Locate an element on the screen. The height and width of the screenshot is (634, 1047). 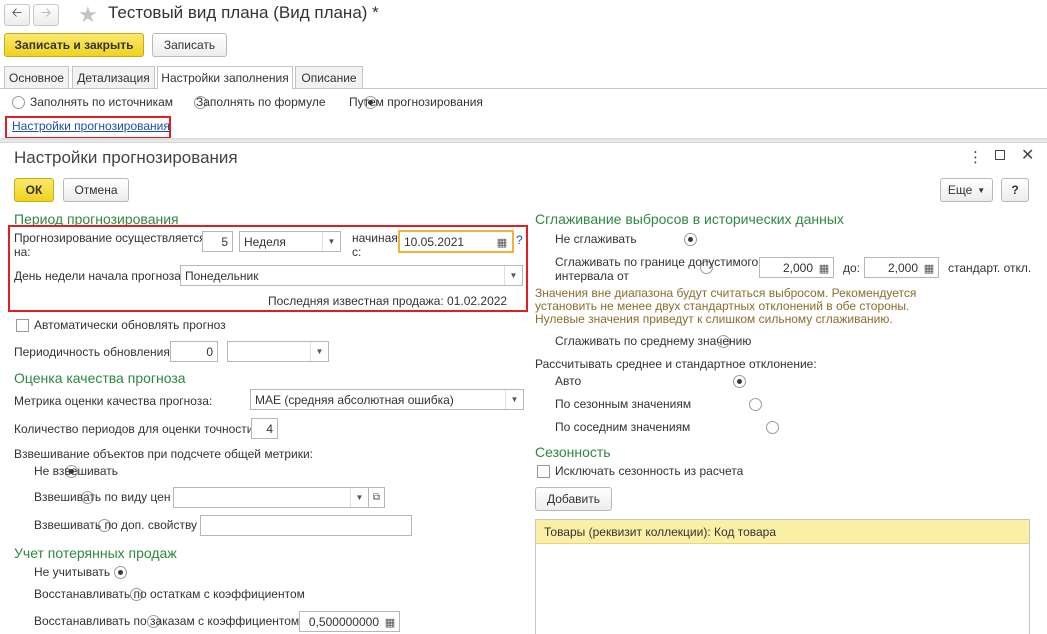
border-from-input: 2,000 ▦ is located at coordinates (796, 267).